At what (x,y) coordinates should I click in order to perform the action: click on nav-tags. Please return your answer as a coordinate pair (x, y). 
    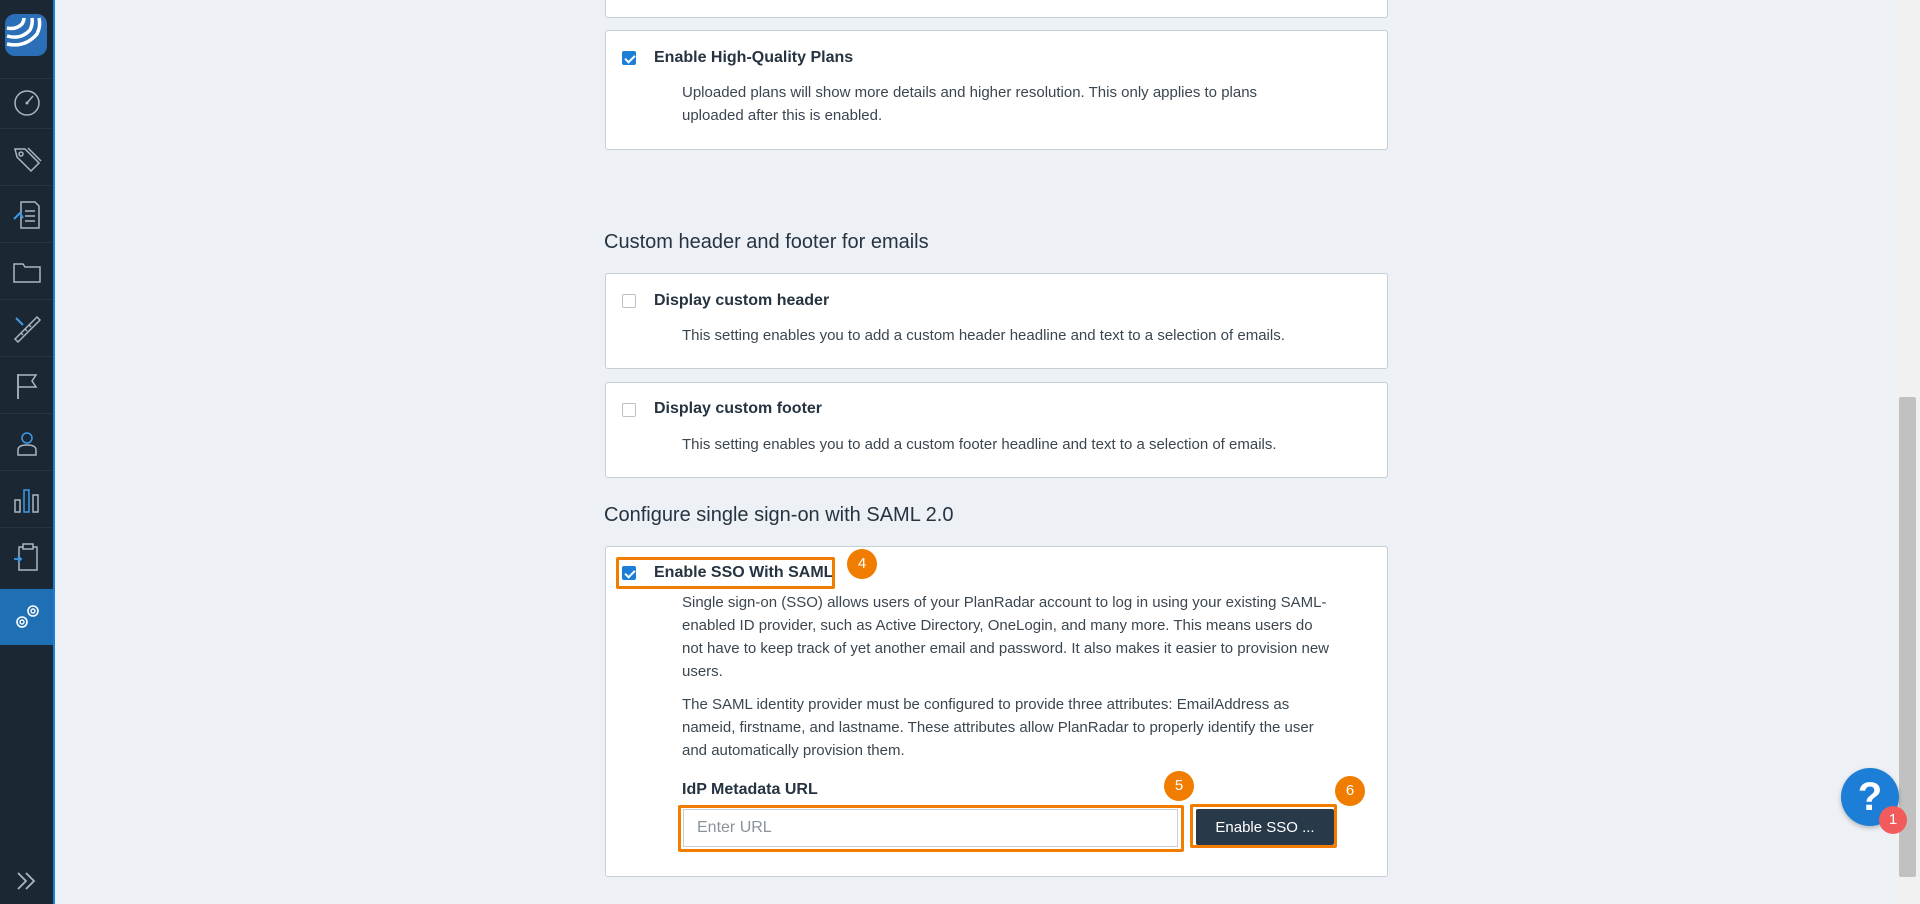
    Looking at the image, I should click on (26, 159).